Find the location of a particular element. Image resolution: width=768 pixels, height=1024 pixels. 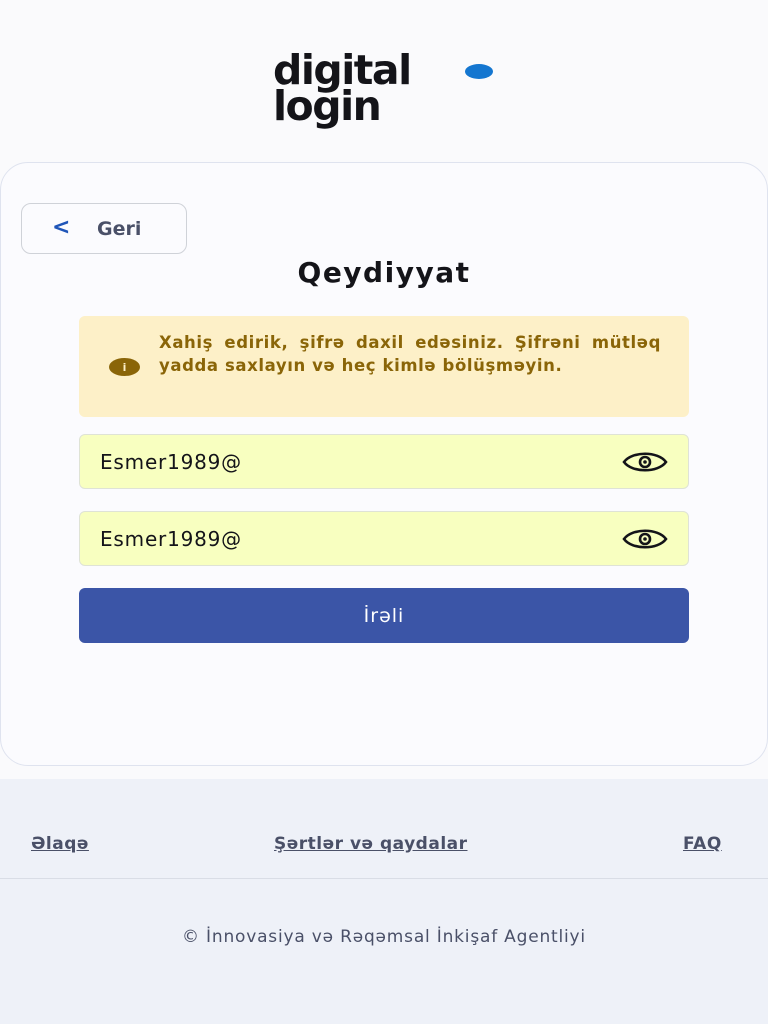

logo-dot is located at coordinates (479, 71).